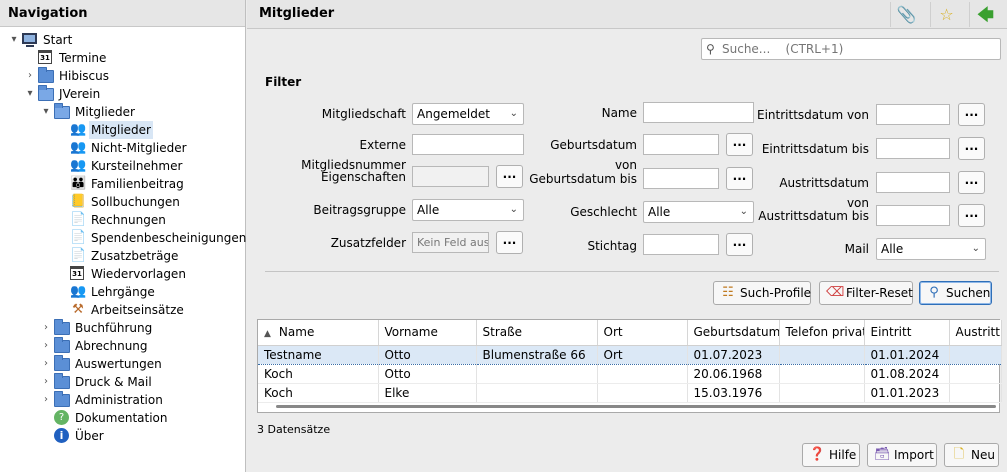 The height and width of the screenshot is (472, 1007). Describe the element at coordinates (318, 354) in the screenshot. I see `table-cell: Testname` at that location.